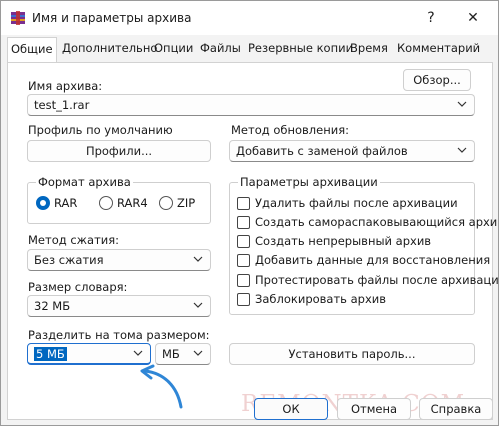 The image size is (499, 426). Describe the element at coordinates (183, 354) in the screenshot. I see `split-unit-select: МБ` at that location.